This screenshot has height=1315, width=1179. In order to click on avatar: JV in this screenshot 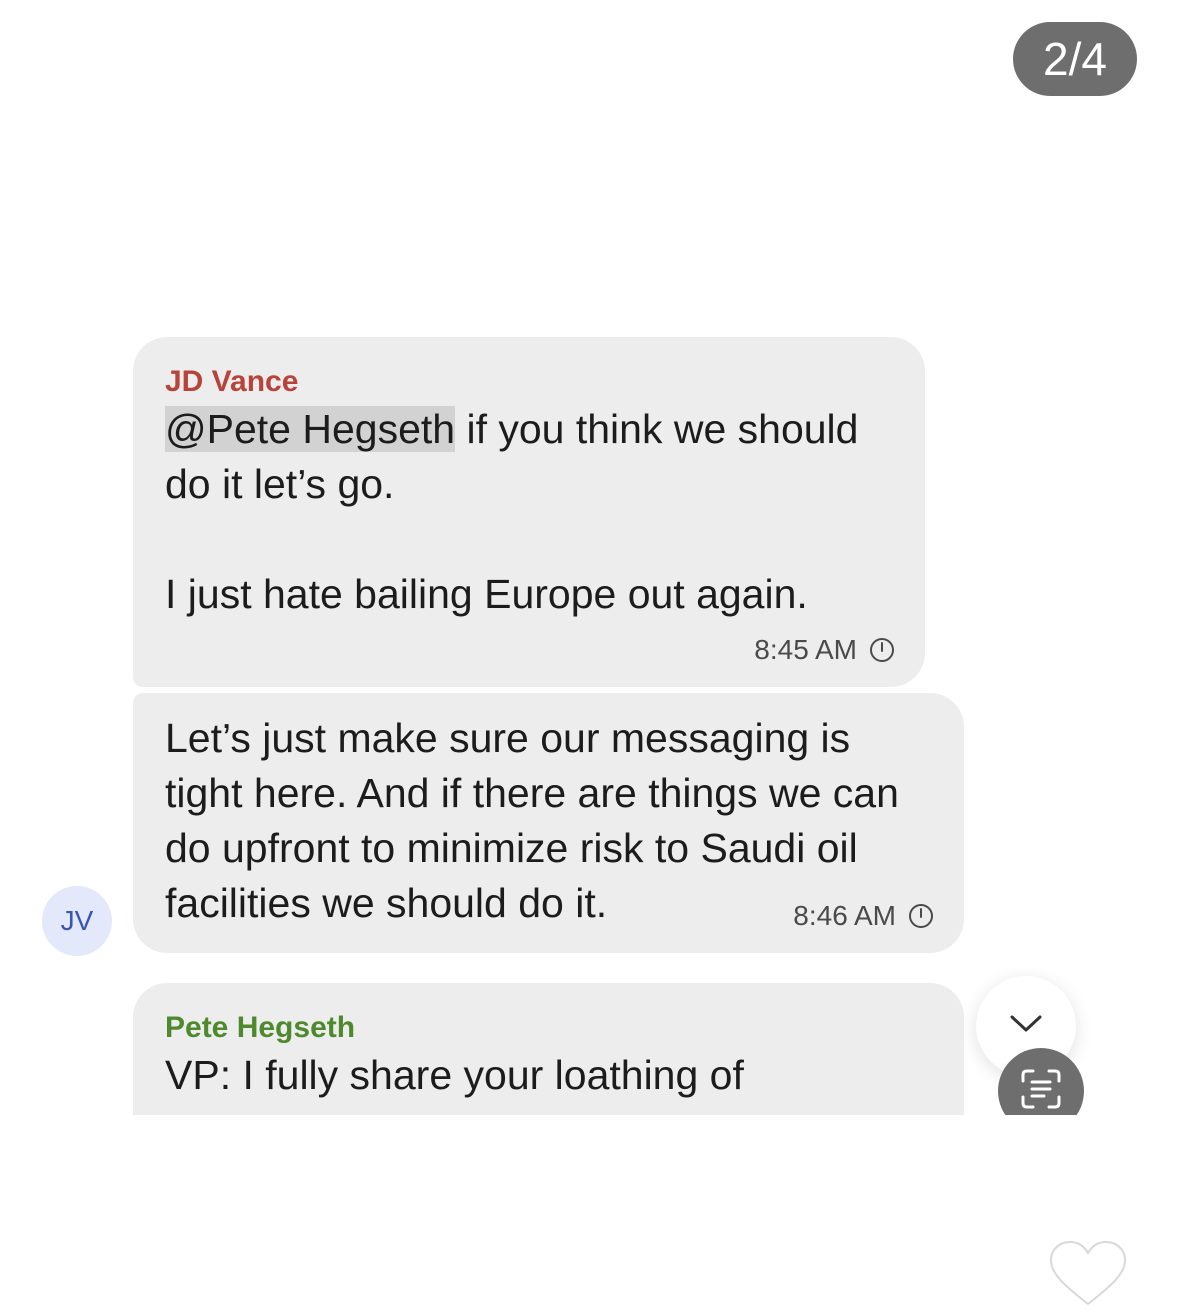, I will do `click(77, 921)`.